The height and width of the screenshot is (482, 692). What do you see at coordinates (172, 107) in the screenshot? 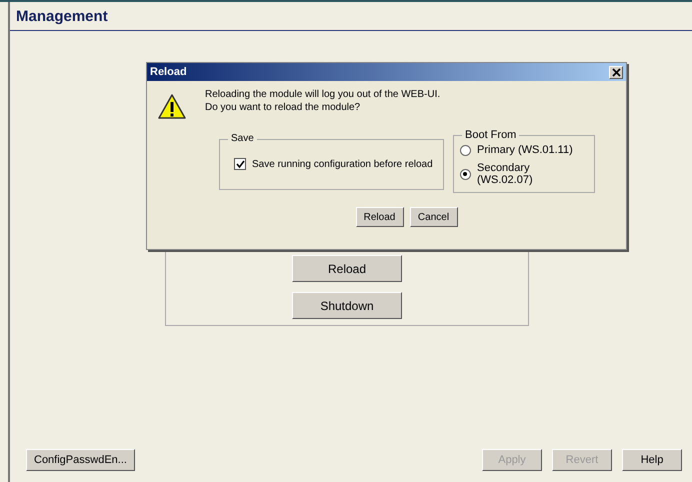
I see `warning-icon` at bounding box center [172, 107].